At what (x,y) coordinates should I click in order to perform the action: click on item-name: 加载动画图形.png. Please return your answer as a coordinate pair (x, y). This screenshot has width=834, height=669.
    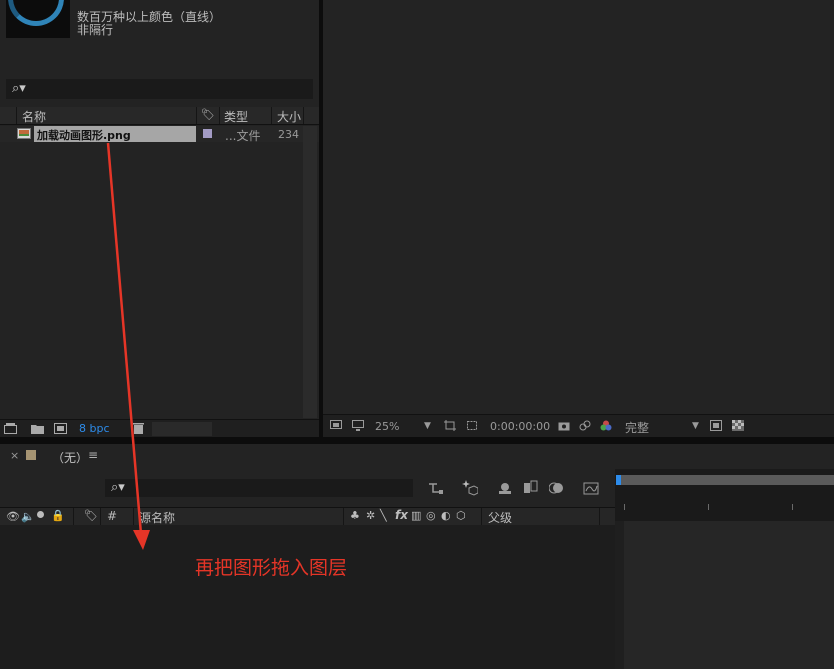
    Looking at the image, I should click on (84, 135).